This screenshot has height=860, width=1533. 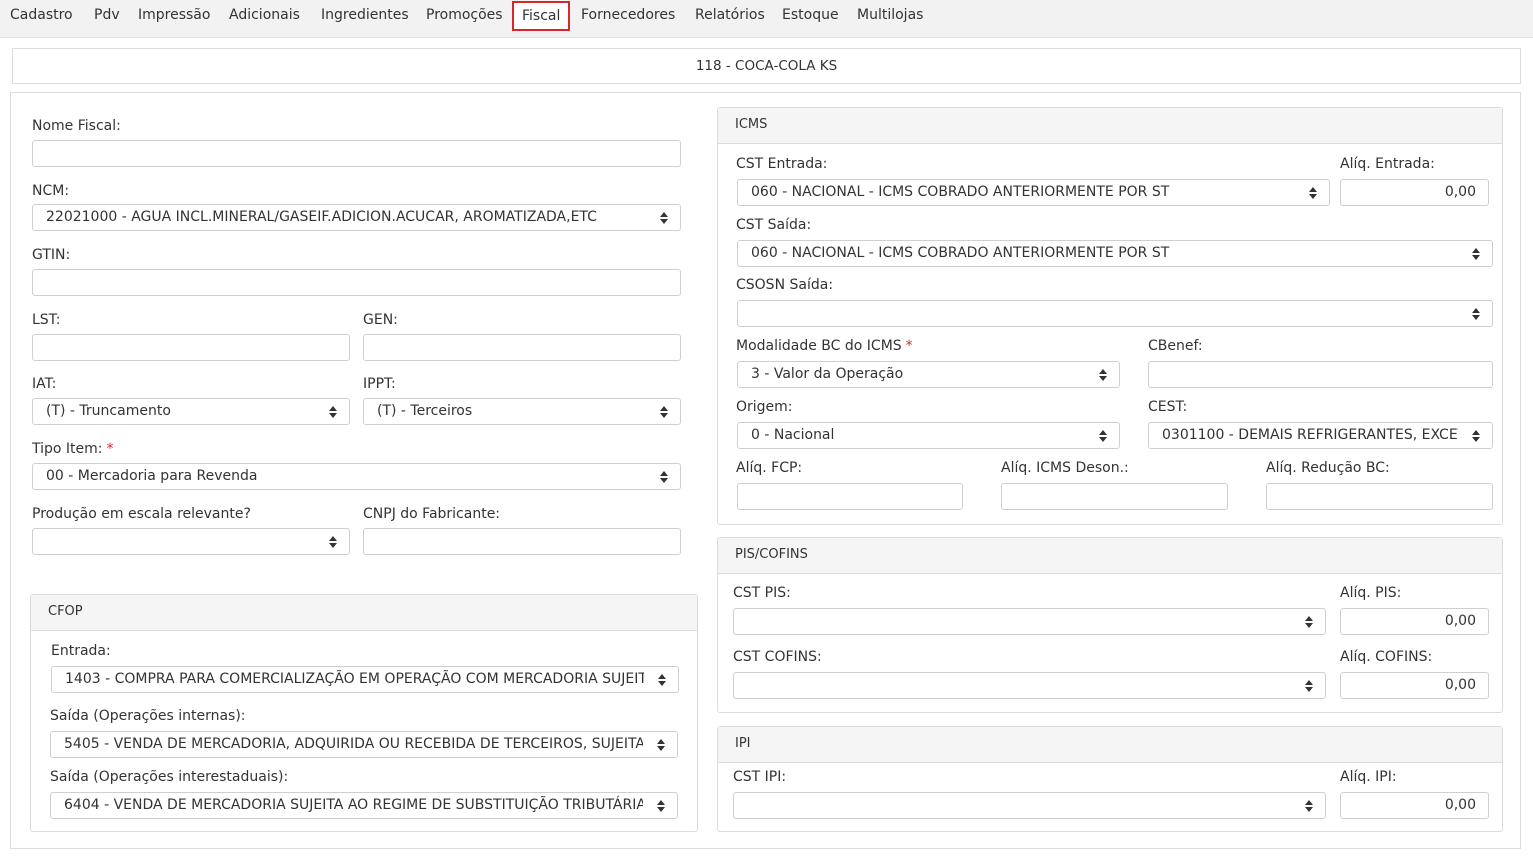 I want to click on tipo-item-value: 00 - Mercadoria para Revenda, so click(x=152, y=476).